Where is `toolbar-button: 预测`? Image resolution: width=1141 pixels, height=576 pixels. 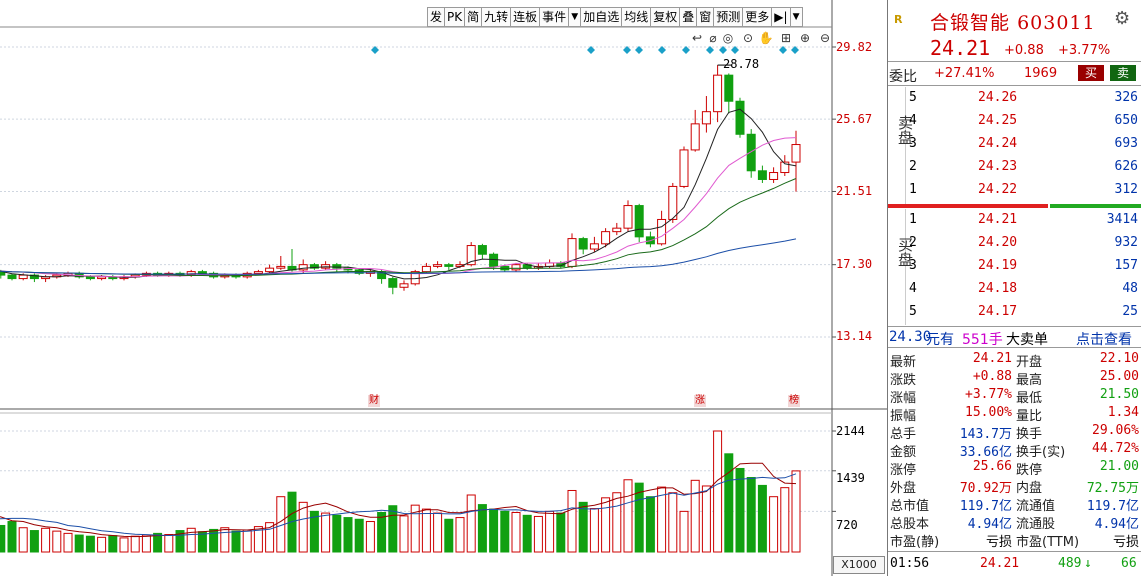 toolbar-button: 预测 is located at coordinates (729, 17).